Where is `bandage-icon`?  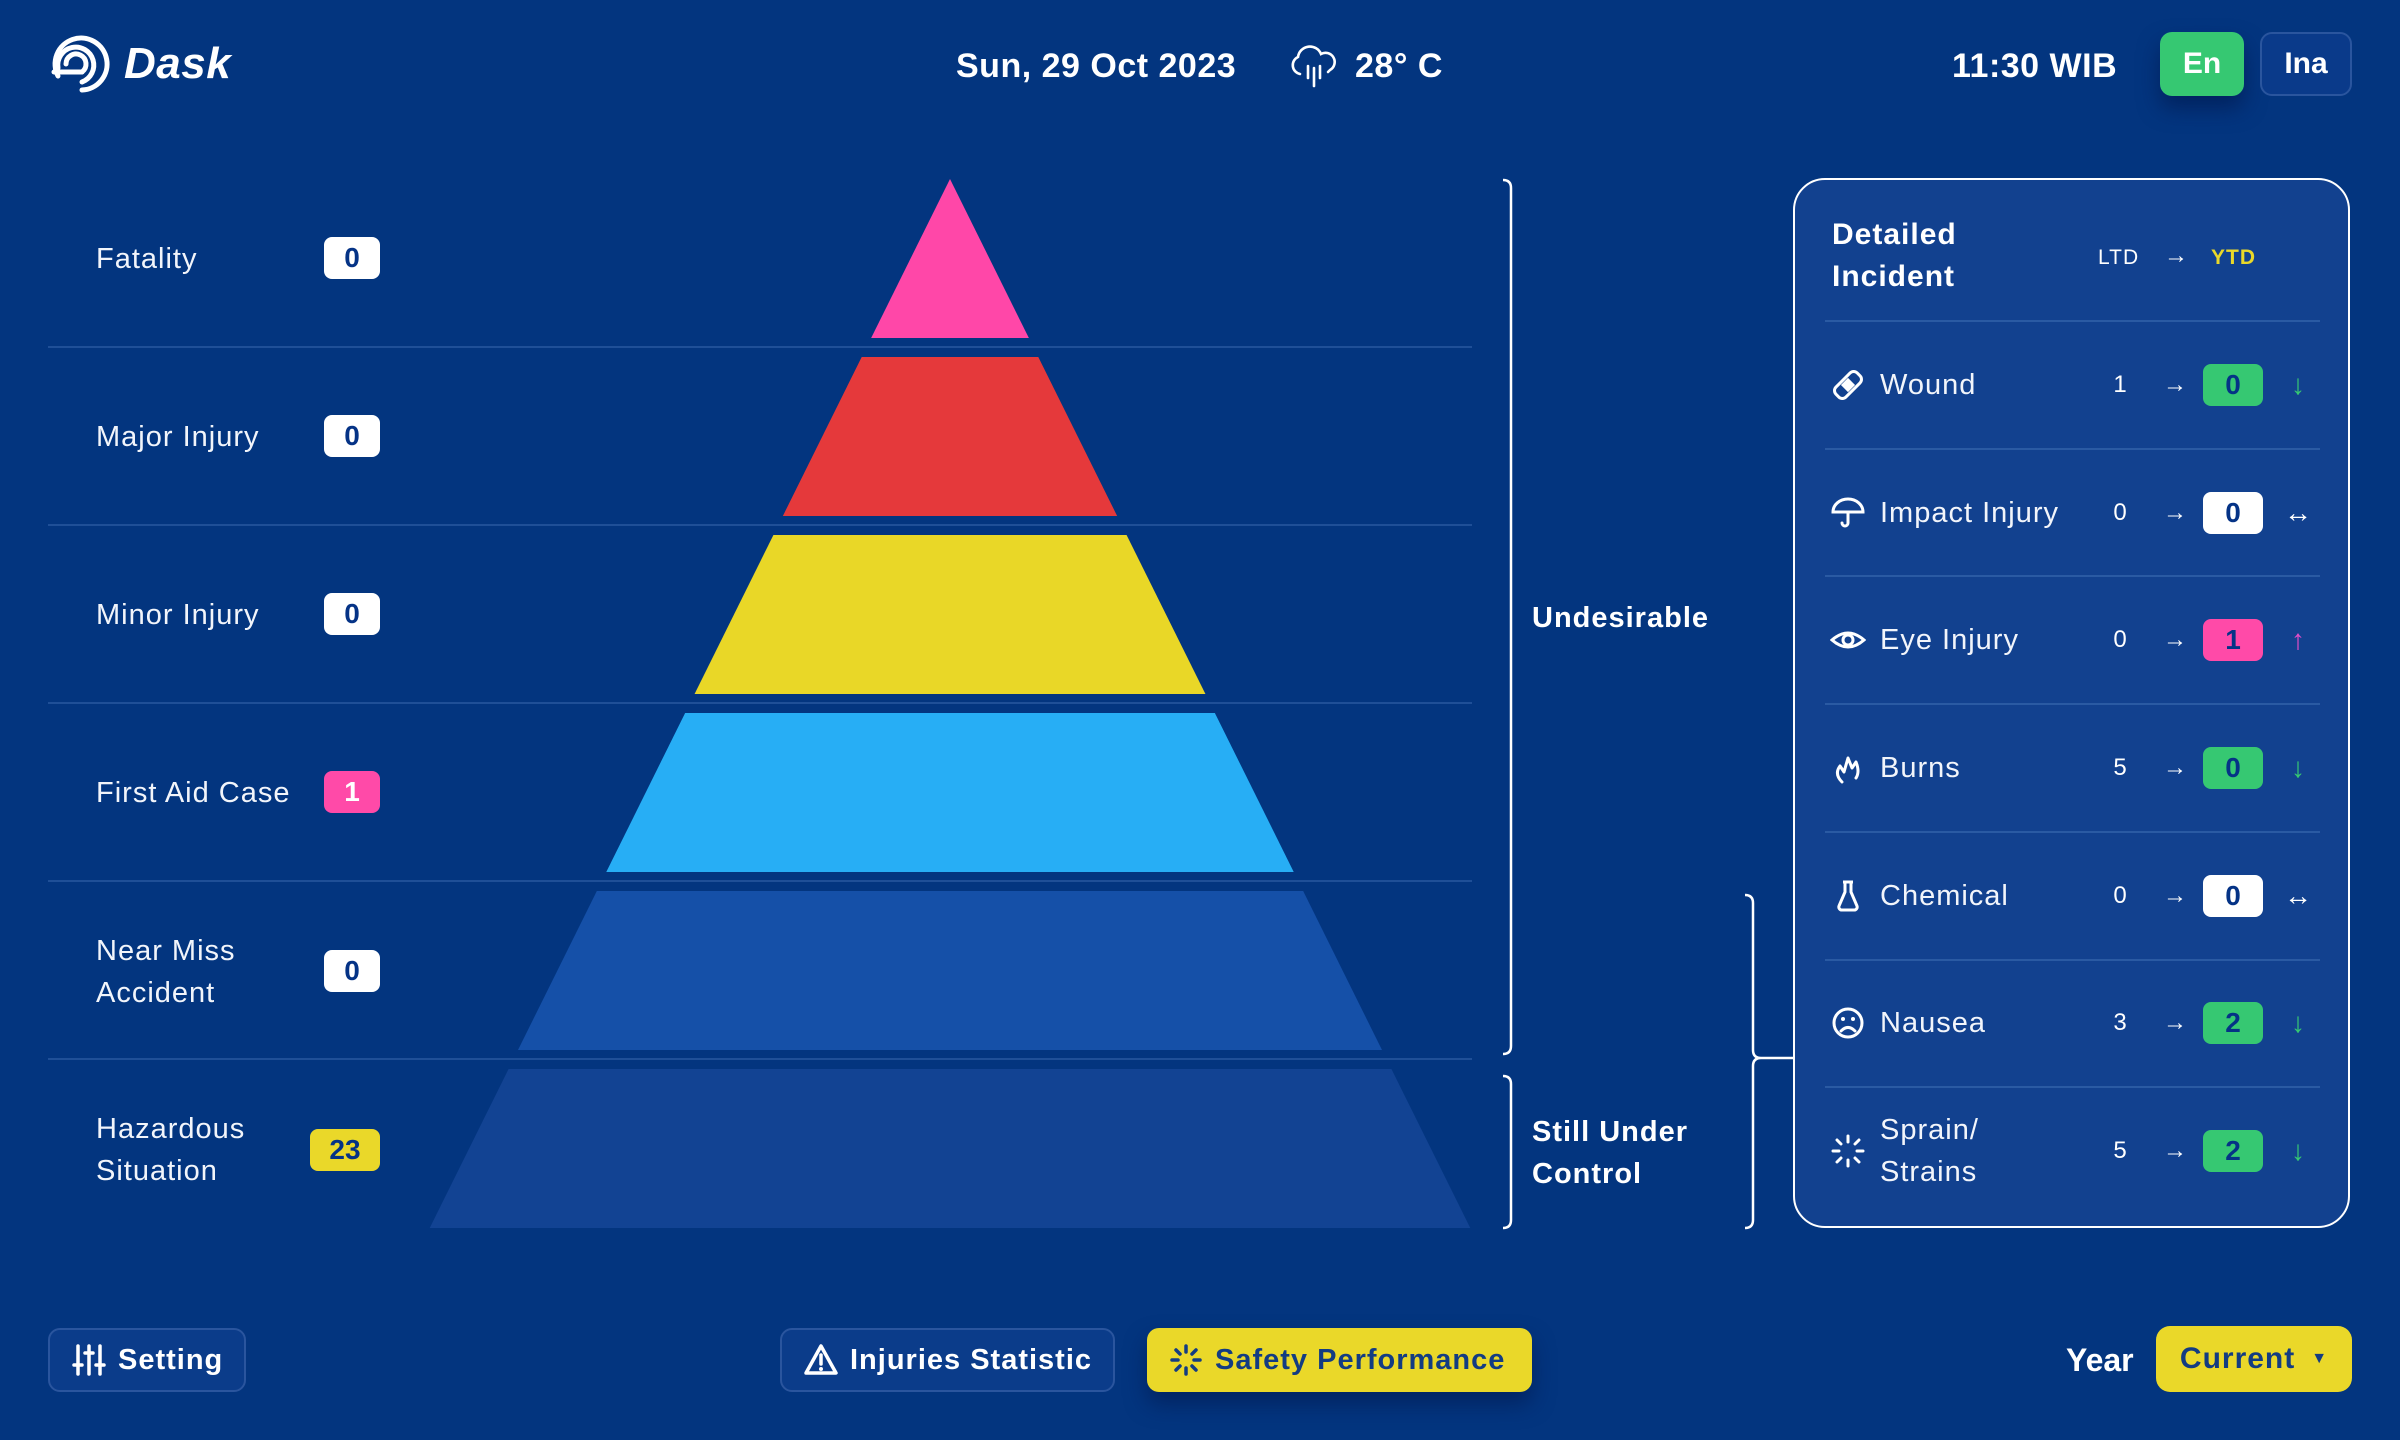 bandage-icon is located at coordinates (1848, 385).